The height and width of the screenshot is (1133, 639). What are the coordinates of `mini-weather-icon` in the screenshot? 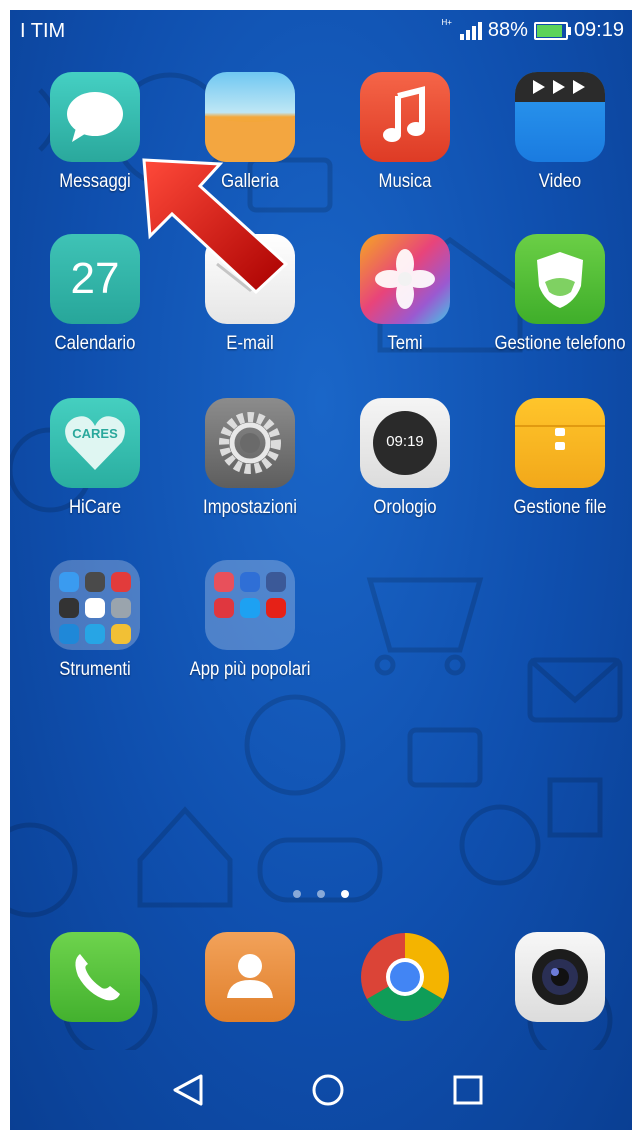 It's located at (69, 582).